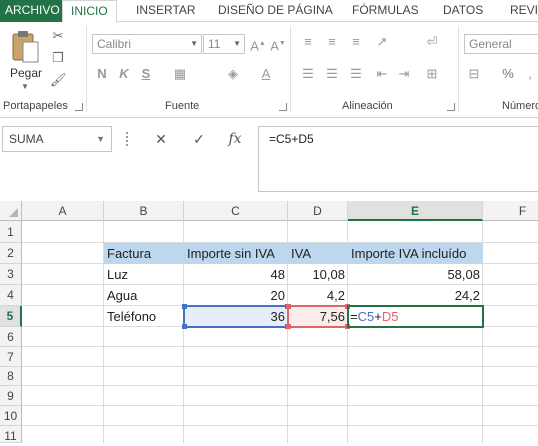 The height and width of the screenshot is (446, 538). I want to click on row-header-2: 2, so click(11, 253).